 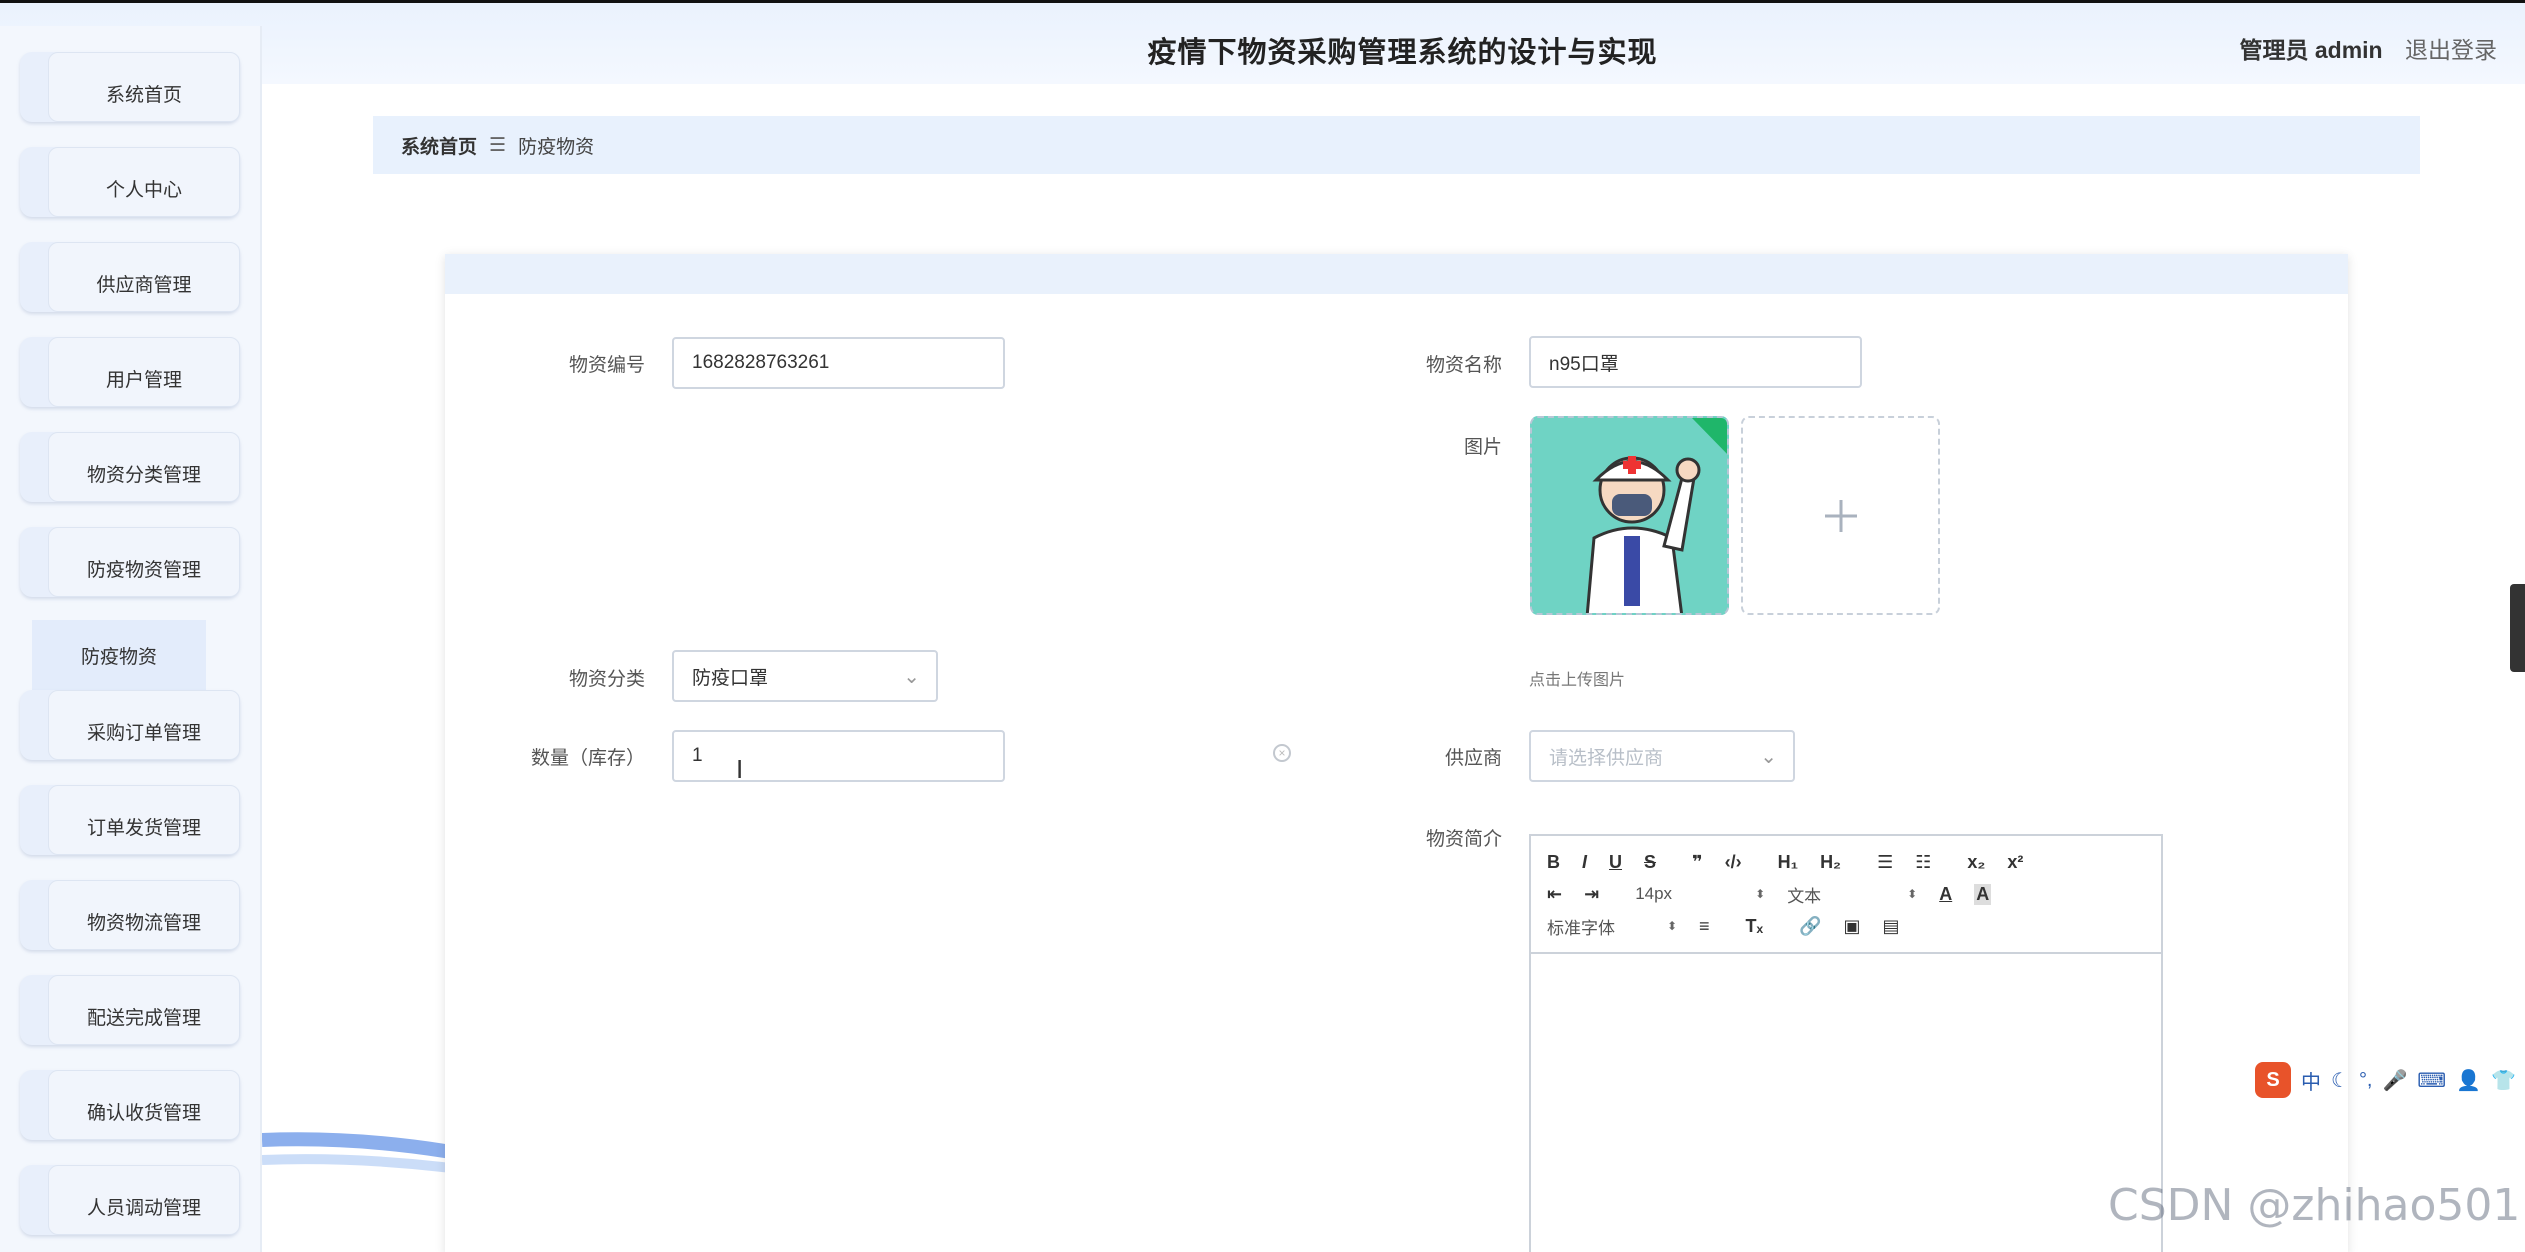 I want to click on sidebar-item-shipping: 订单发货管理, so click(x=130, y=820).